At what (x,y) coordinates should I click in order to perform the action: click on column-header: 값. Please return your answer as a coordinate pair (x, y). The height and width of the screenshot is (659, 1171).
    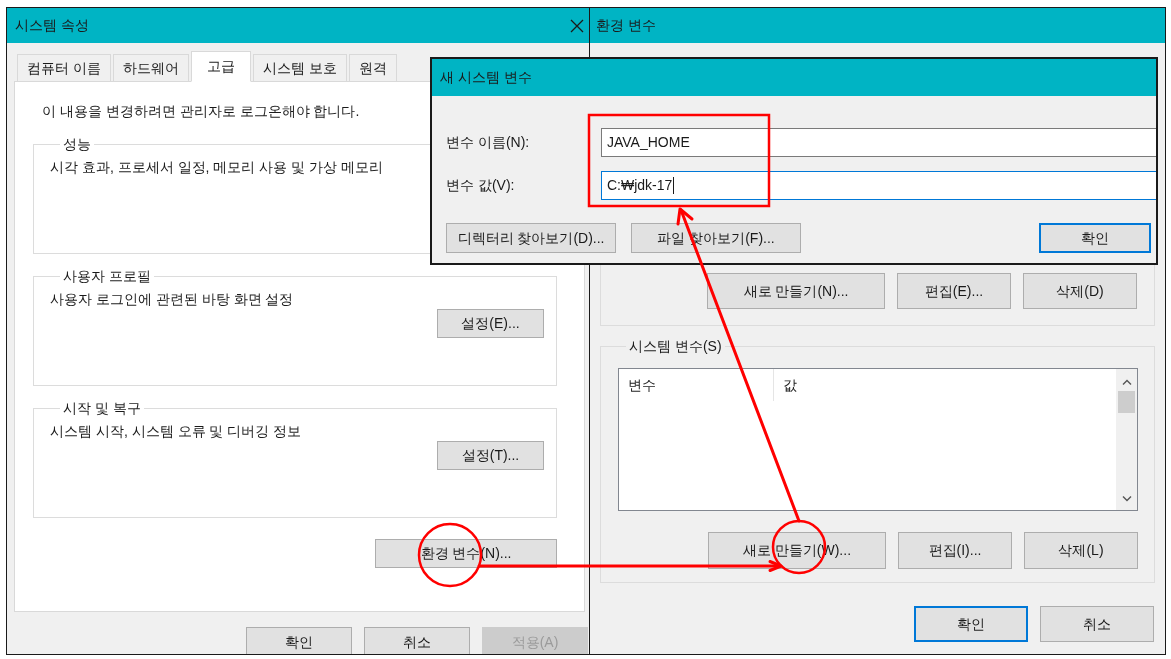
    Looking at the image, I should click on (945, 385).